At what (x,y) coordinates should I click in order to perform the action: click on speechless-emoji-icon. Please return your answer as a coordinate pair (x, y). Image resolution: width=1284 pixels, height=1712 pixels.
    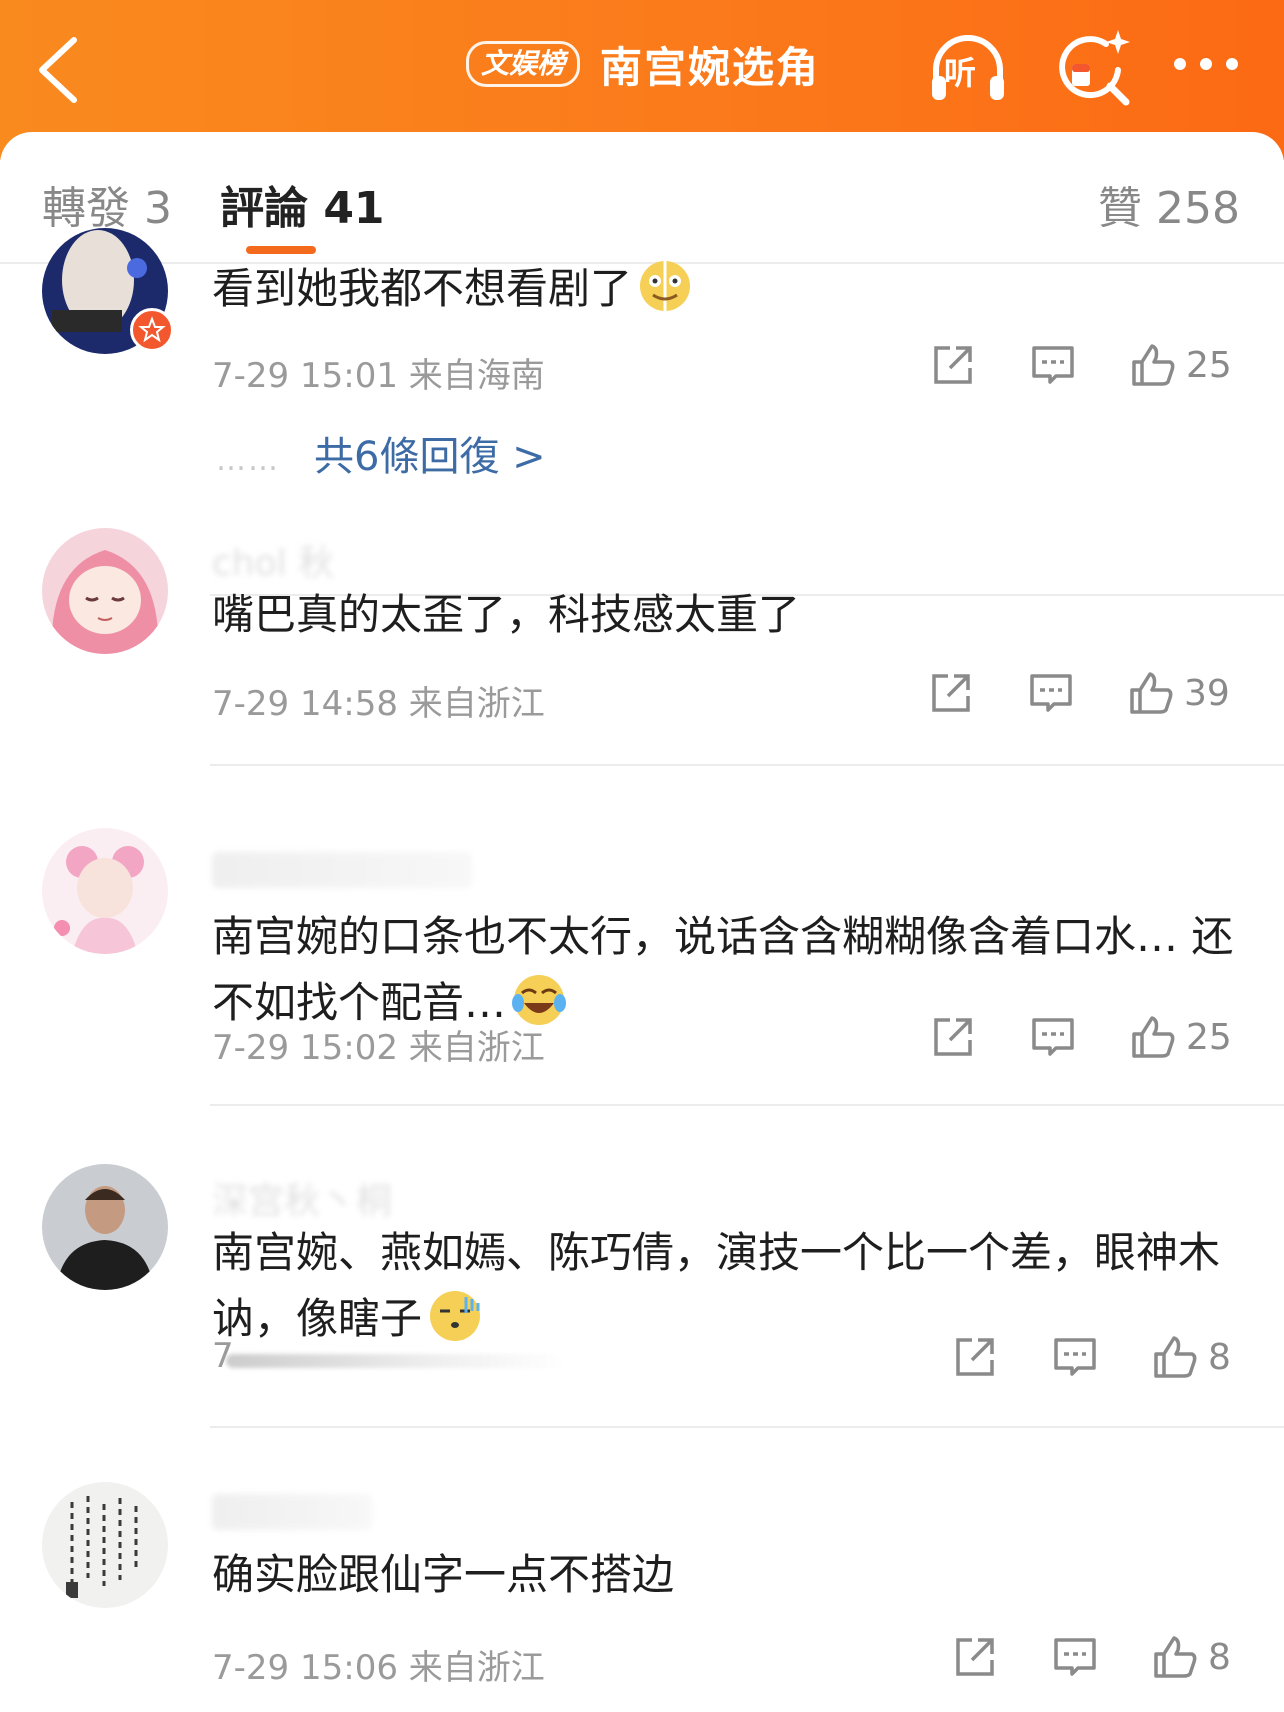
    Looking at the image, I should click on (455, 1316).